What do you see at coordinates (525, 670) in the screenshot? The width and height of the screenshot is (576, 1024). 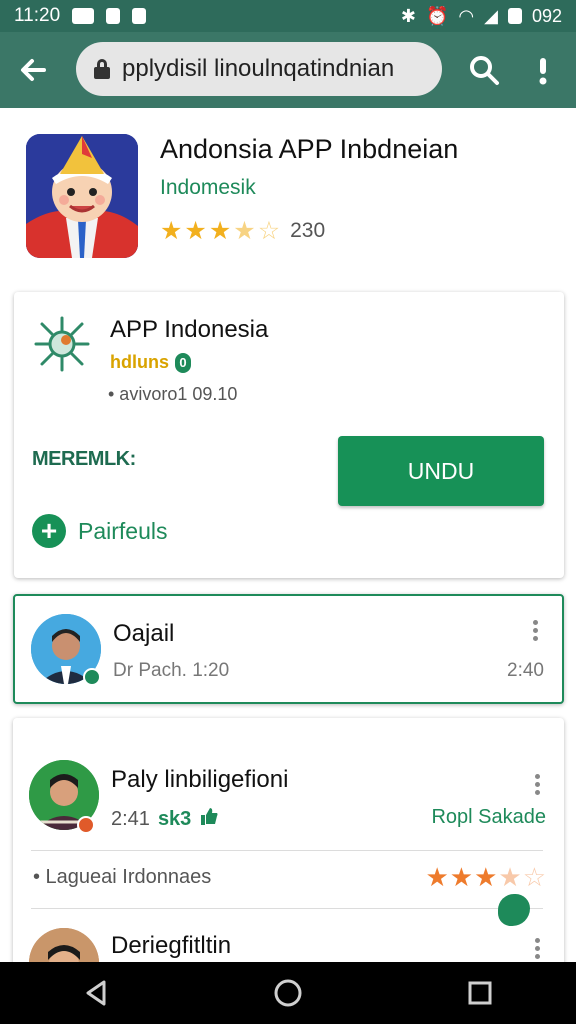 I see `contact-time: 2:40` at bounding box center [525, 670].